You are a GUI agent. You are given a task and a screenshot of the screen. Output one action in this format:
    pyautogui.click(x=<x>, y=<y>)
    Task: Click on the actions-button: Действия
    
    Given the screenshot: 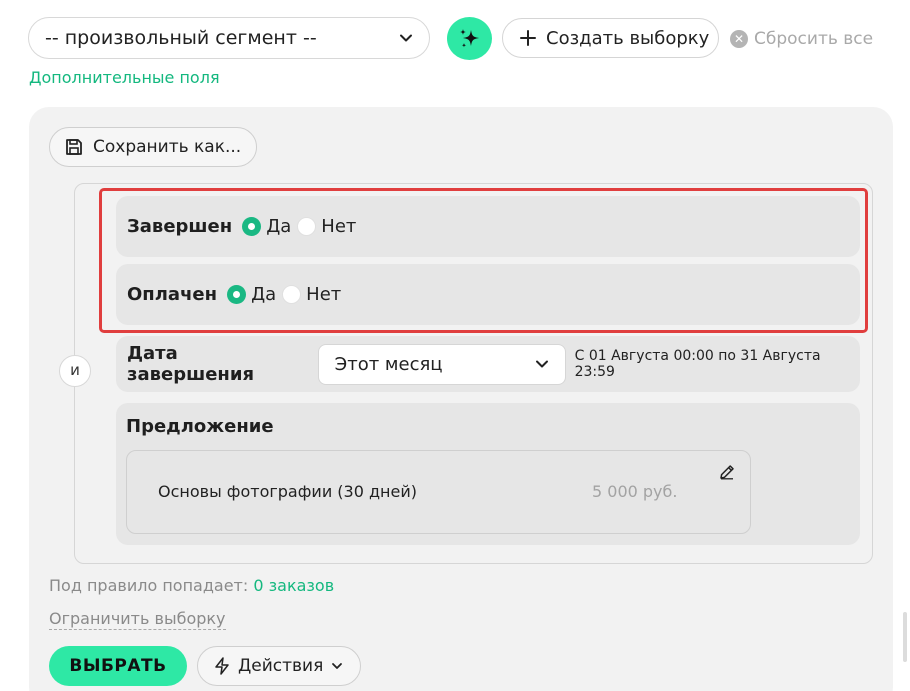 What is the action you would take?
    pyautogui.click(x=279, y=666)
    